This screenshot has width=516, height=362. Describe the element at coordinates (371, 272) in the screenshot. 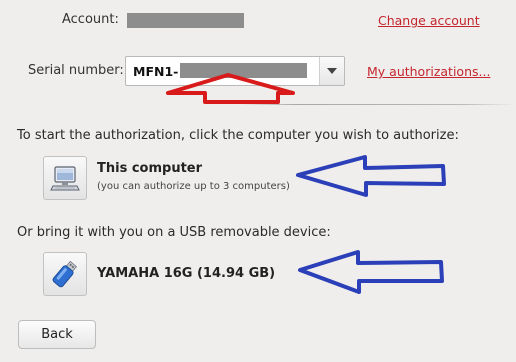

I see `blue-left-arrow-usb-annotation` at that location.